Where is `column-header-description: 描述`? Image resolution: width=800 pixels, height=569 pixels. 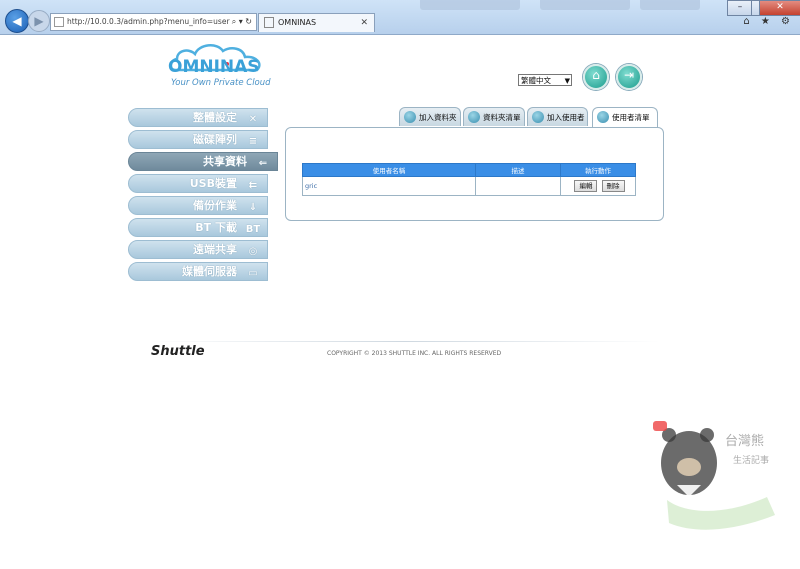 column-header-description: 描述 is located at coordinates (518, 170).